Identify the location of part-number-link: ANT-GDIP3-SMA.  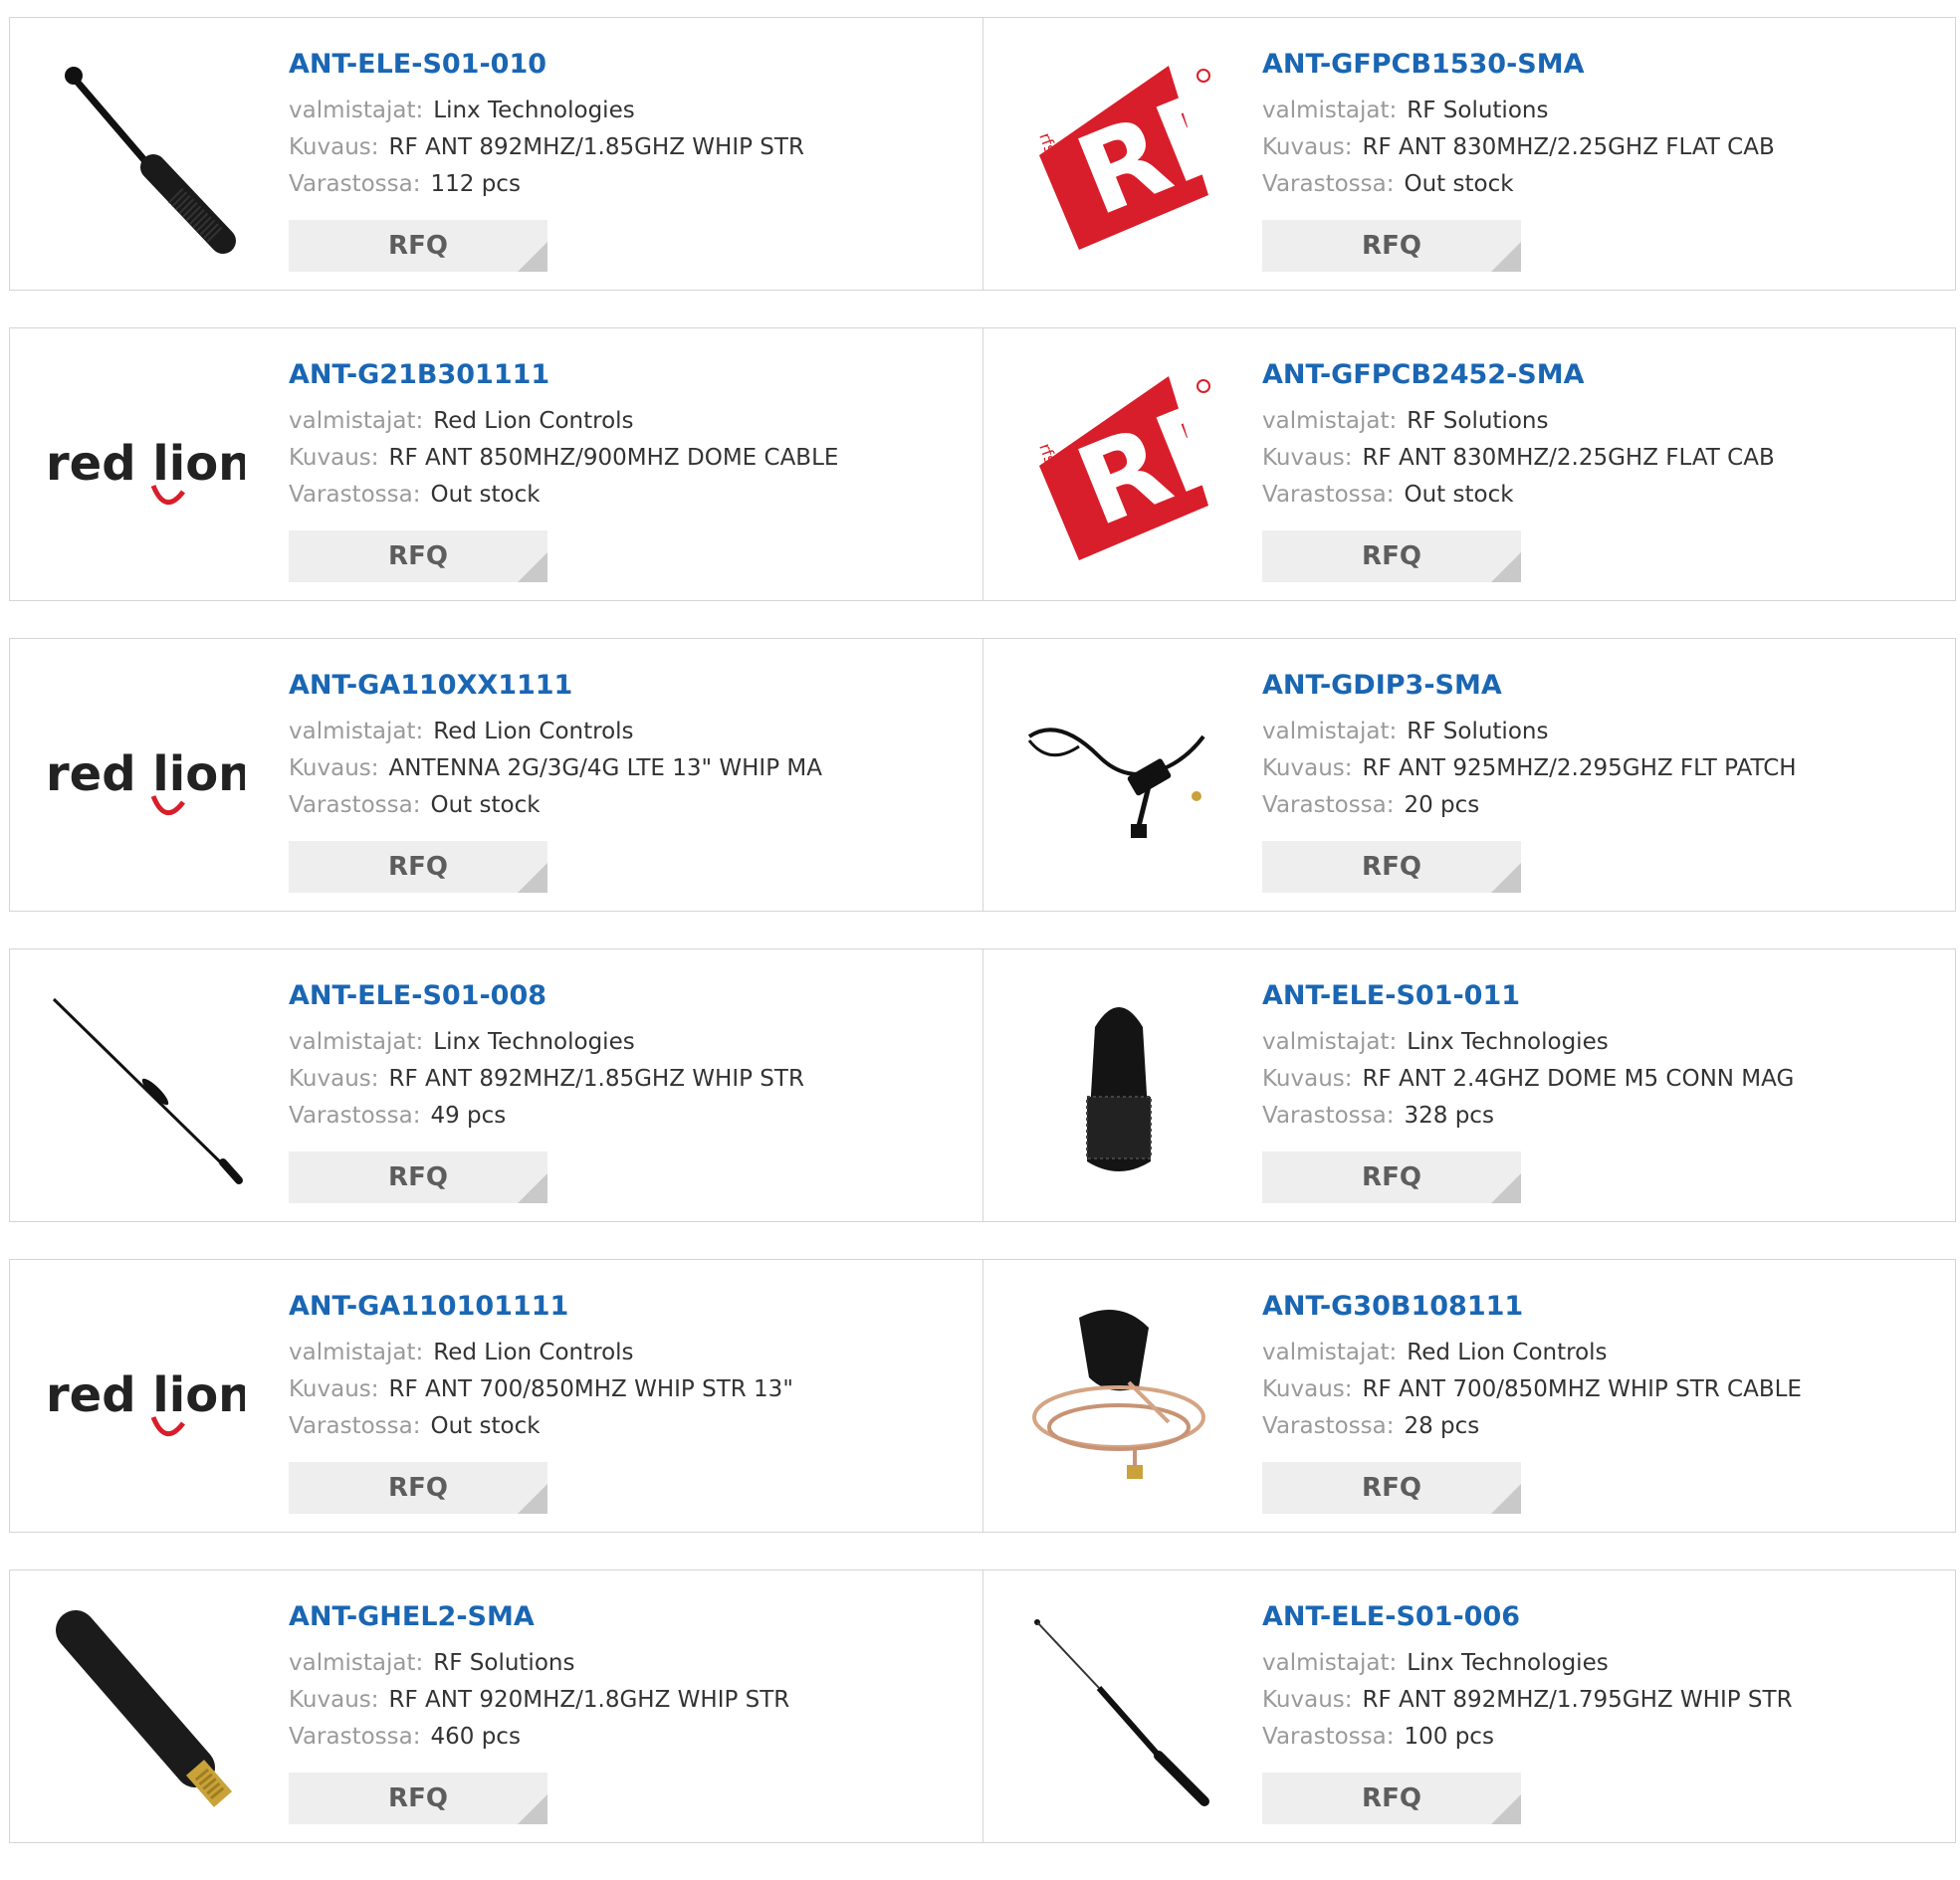
(1603, 686).